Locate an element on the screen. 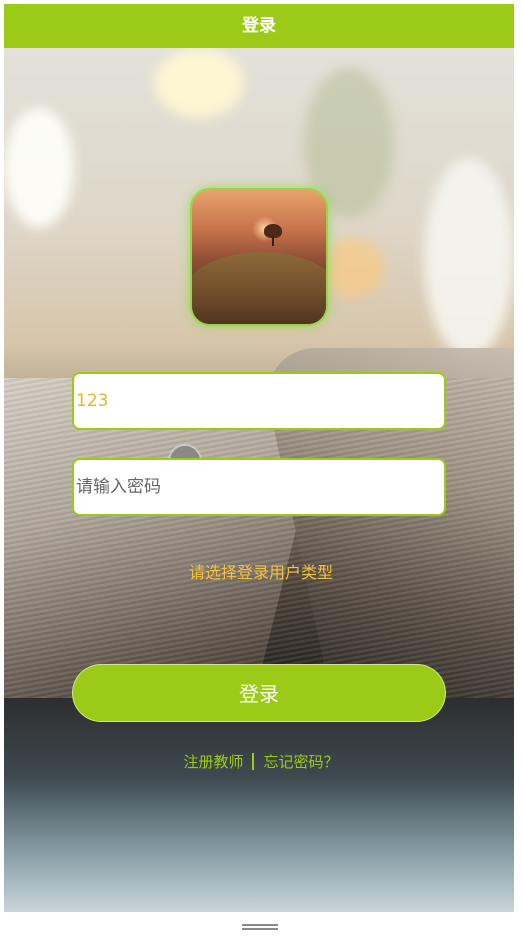  user-type-selector: 请选择登录用户类型 is located at coordinates (261, 571).